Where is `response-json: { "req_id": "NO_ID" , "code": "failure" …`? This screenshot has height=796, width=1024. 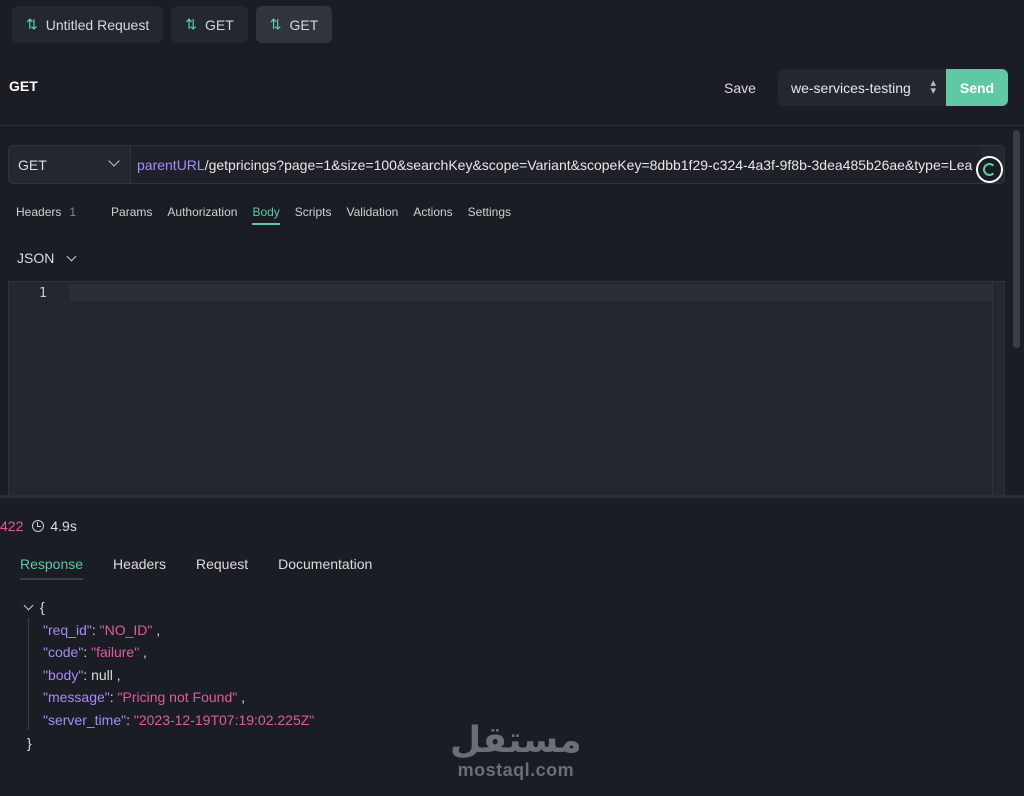 response-json: { "req_id": "NO_ID" , "code": "failure" … is located at coordinates (168, 675).